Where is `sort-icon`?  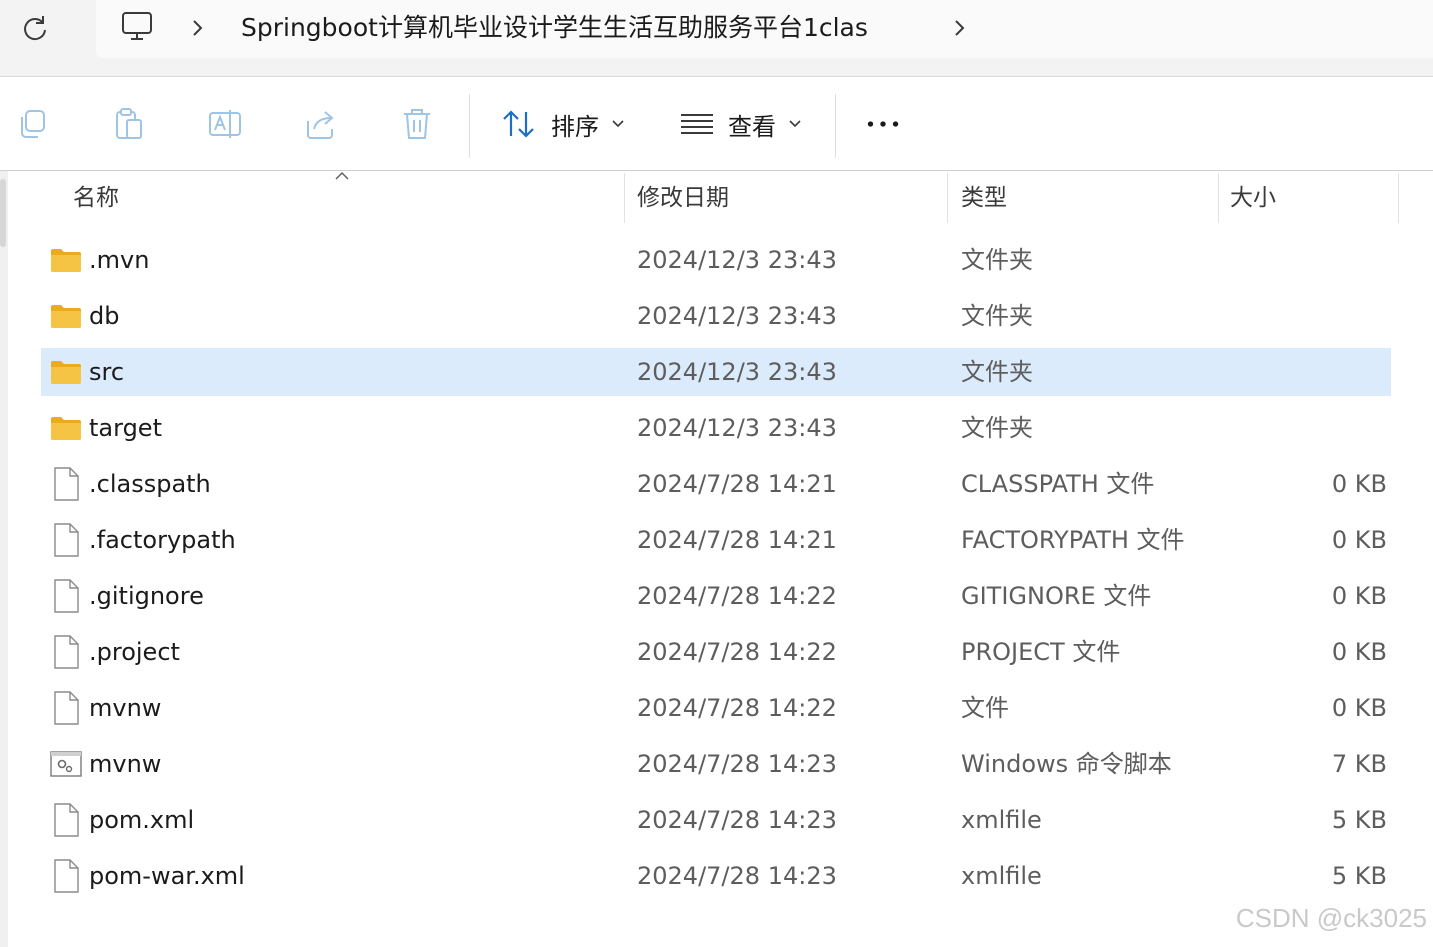
sort-icon is located at coordinates (518, 124).